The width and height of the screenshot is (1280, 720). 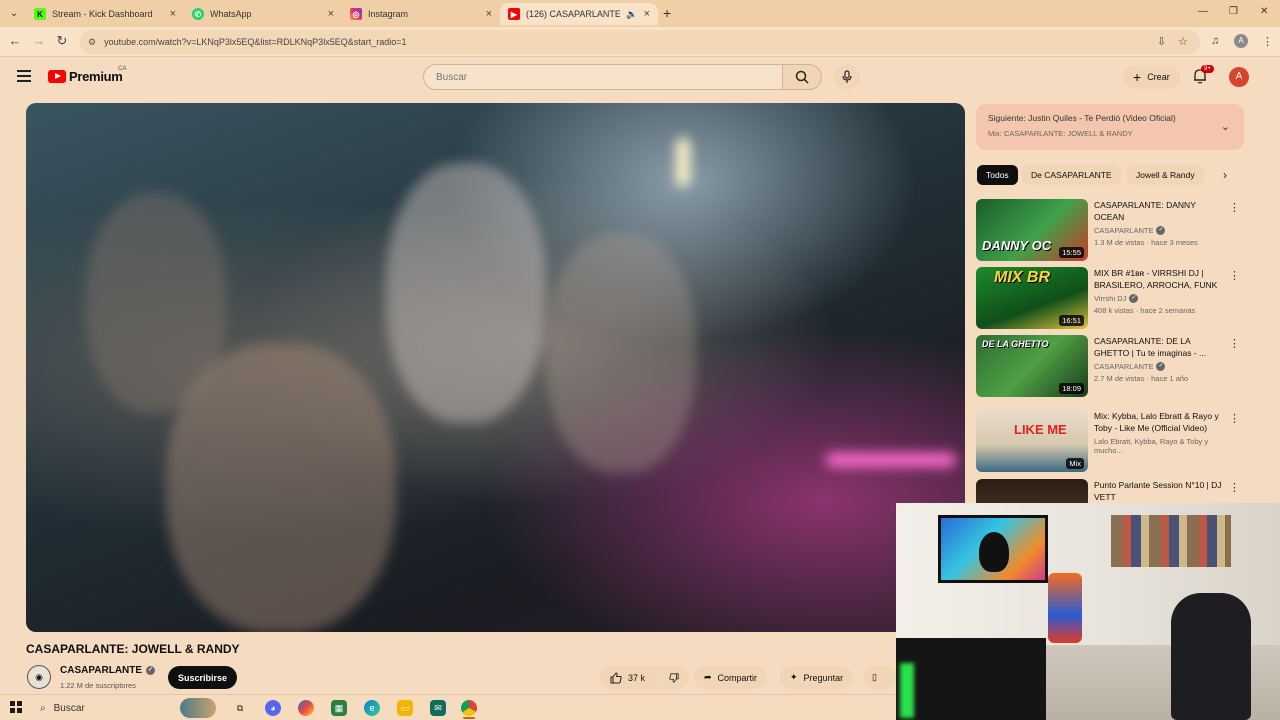 I want to click on browser-menu-icon: ⋮, so click(x=1267, y=41).